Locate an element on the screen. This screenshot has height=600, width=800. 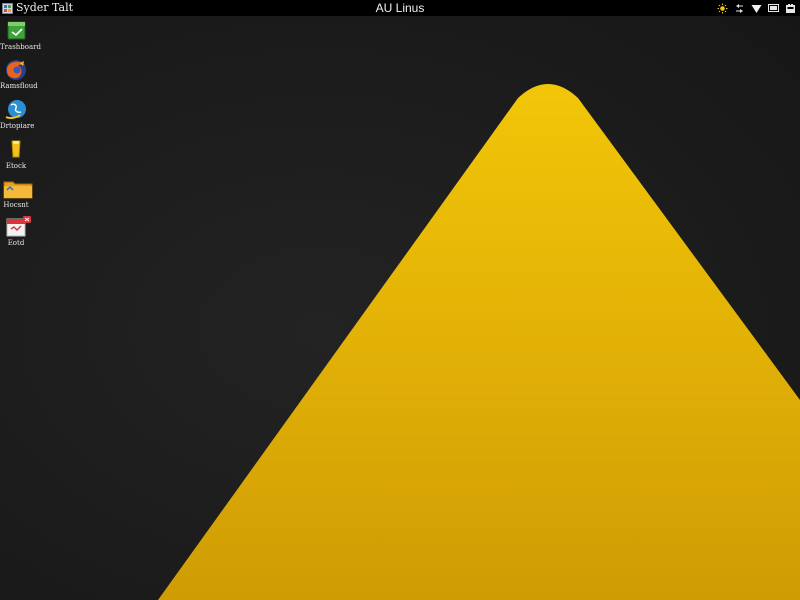
desktop-icon-label: Eotd is located at coordinates (16, 243).